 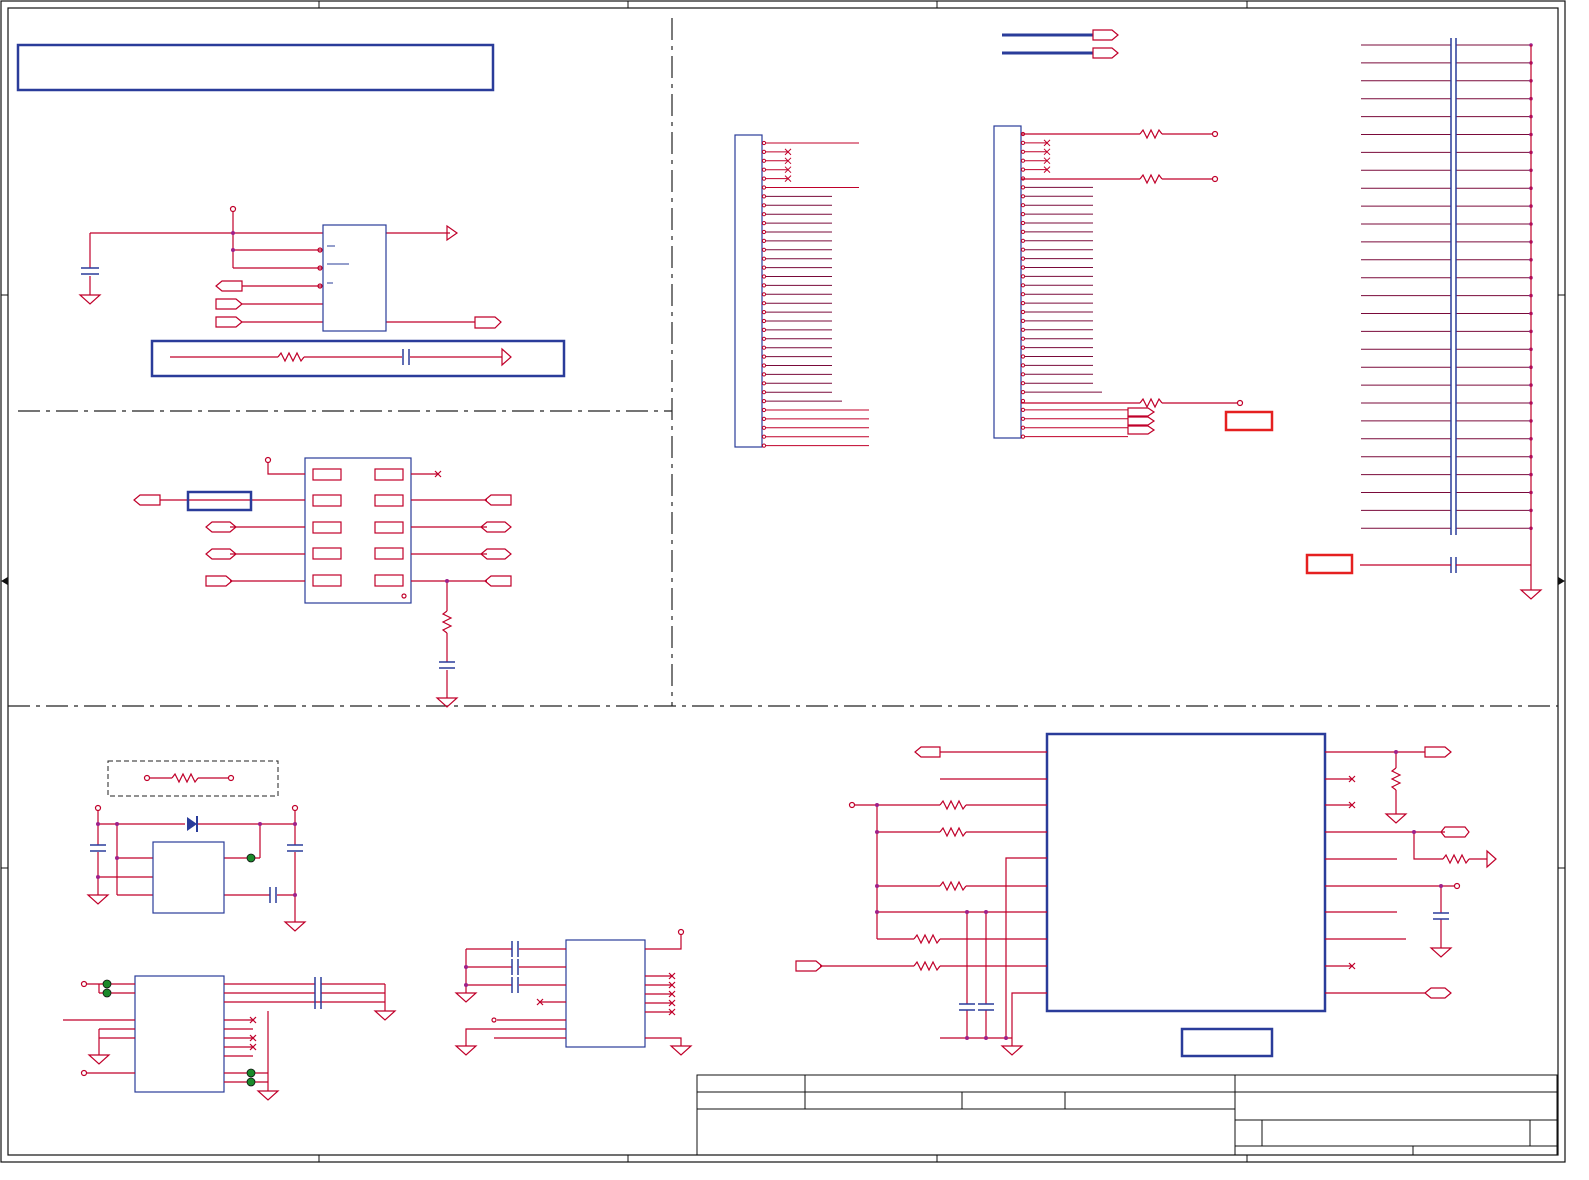 I want to click on notes-box, so click(x=255, y=67).